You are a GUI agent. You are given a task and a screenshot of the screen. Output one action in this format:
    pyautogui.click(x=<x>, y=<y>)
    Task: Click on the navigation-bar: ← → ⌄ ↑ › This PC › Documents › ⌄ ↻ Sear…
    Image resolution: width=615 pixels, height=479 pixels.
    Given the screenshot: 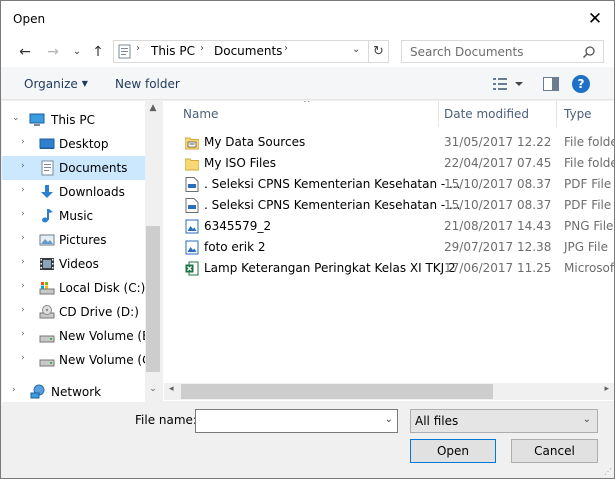 What is the action you would take?
    pyautogui.click(x=307, y=52)
    